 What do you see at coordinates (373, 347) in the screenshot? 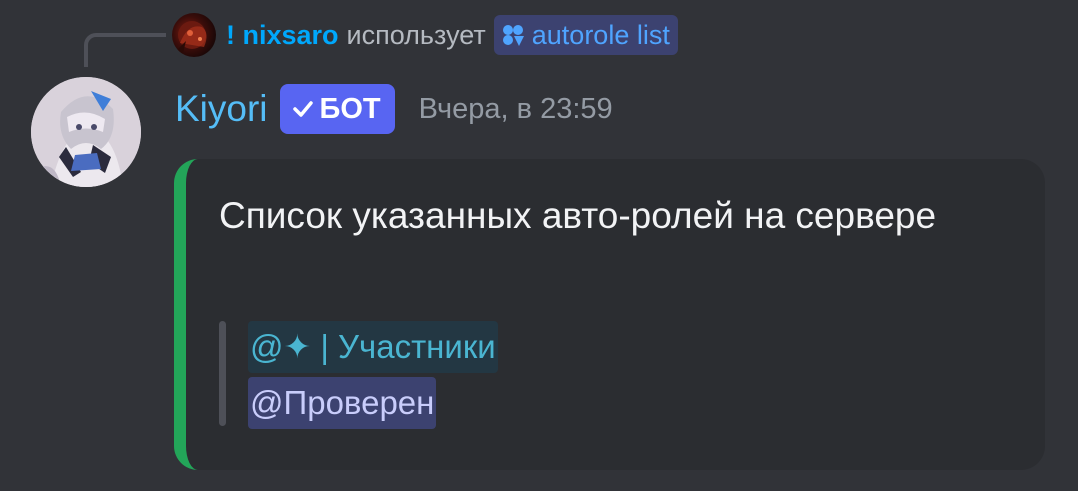
I see `role-mention-participants: @✦ | Участники` at bounding box center [373, 347].